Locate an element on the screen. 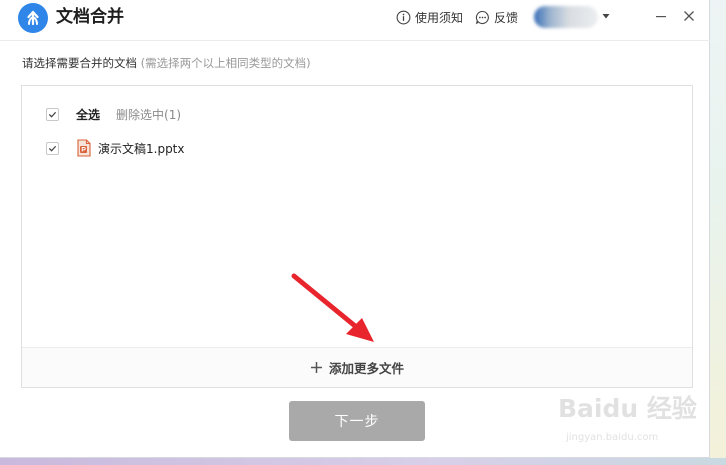 This screenshot has height=465, width=726. file-row: 演示文稿1.pptx is located at coordinates (115, 148).